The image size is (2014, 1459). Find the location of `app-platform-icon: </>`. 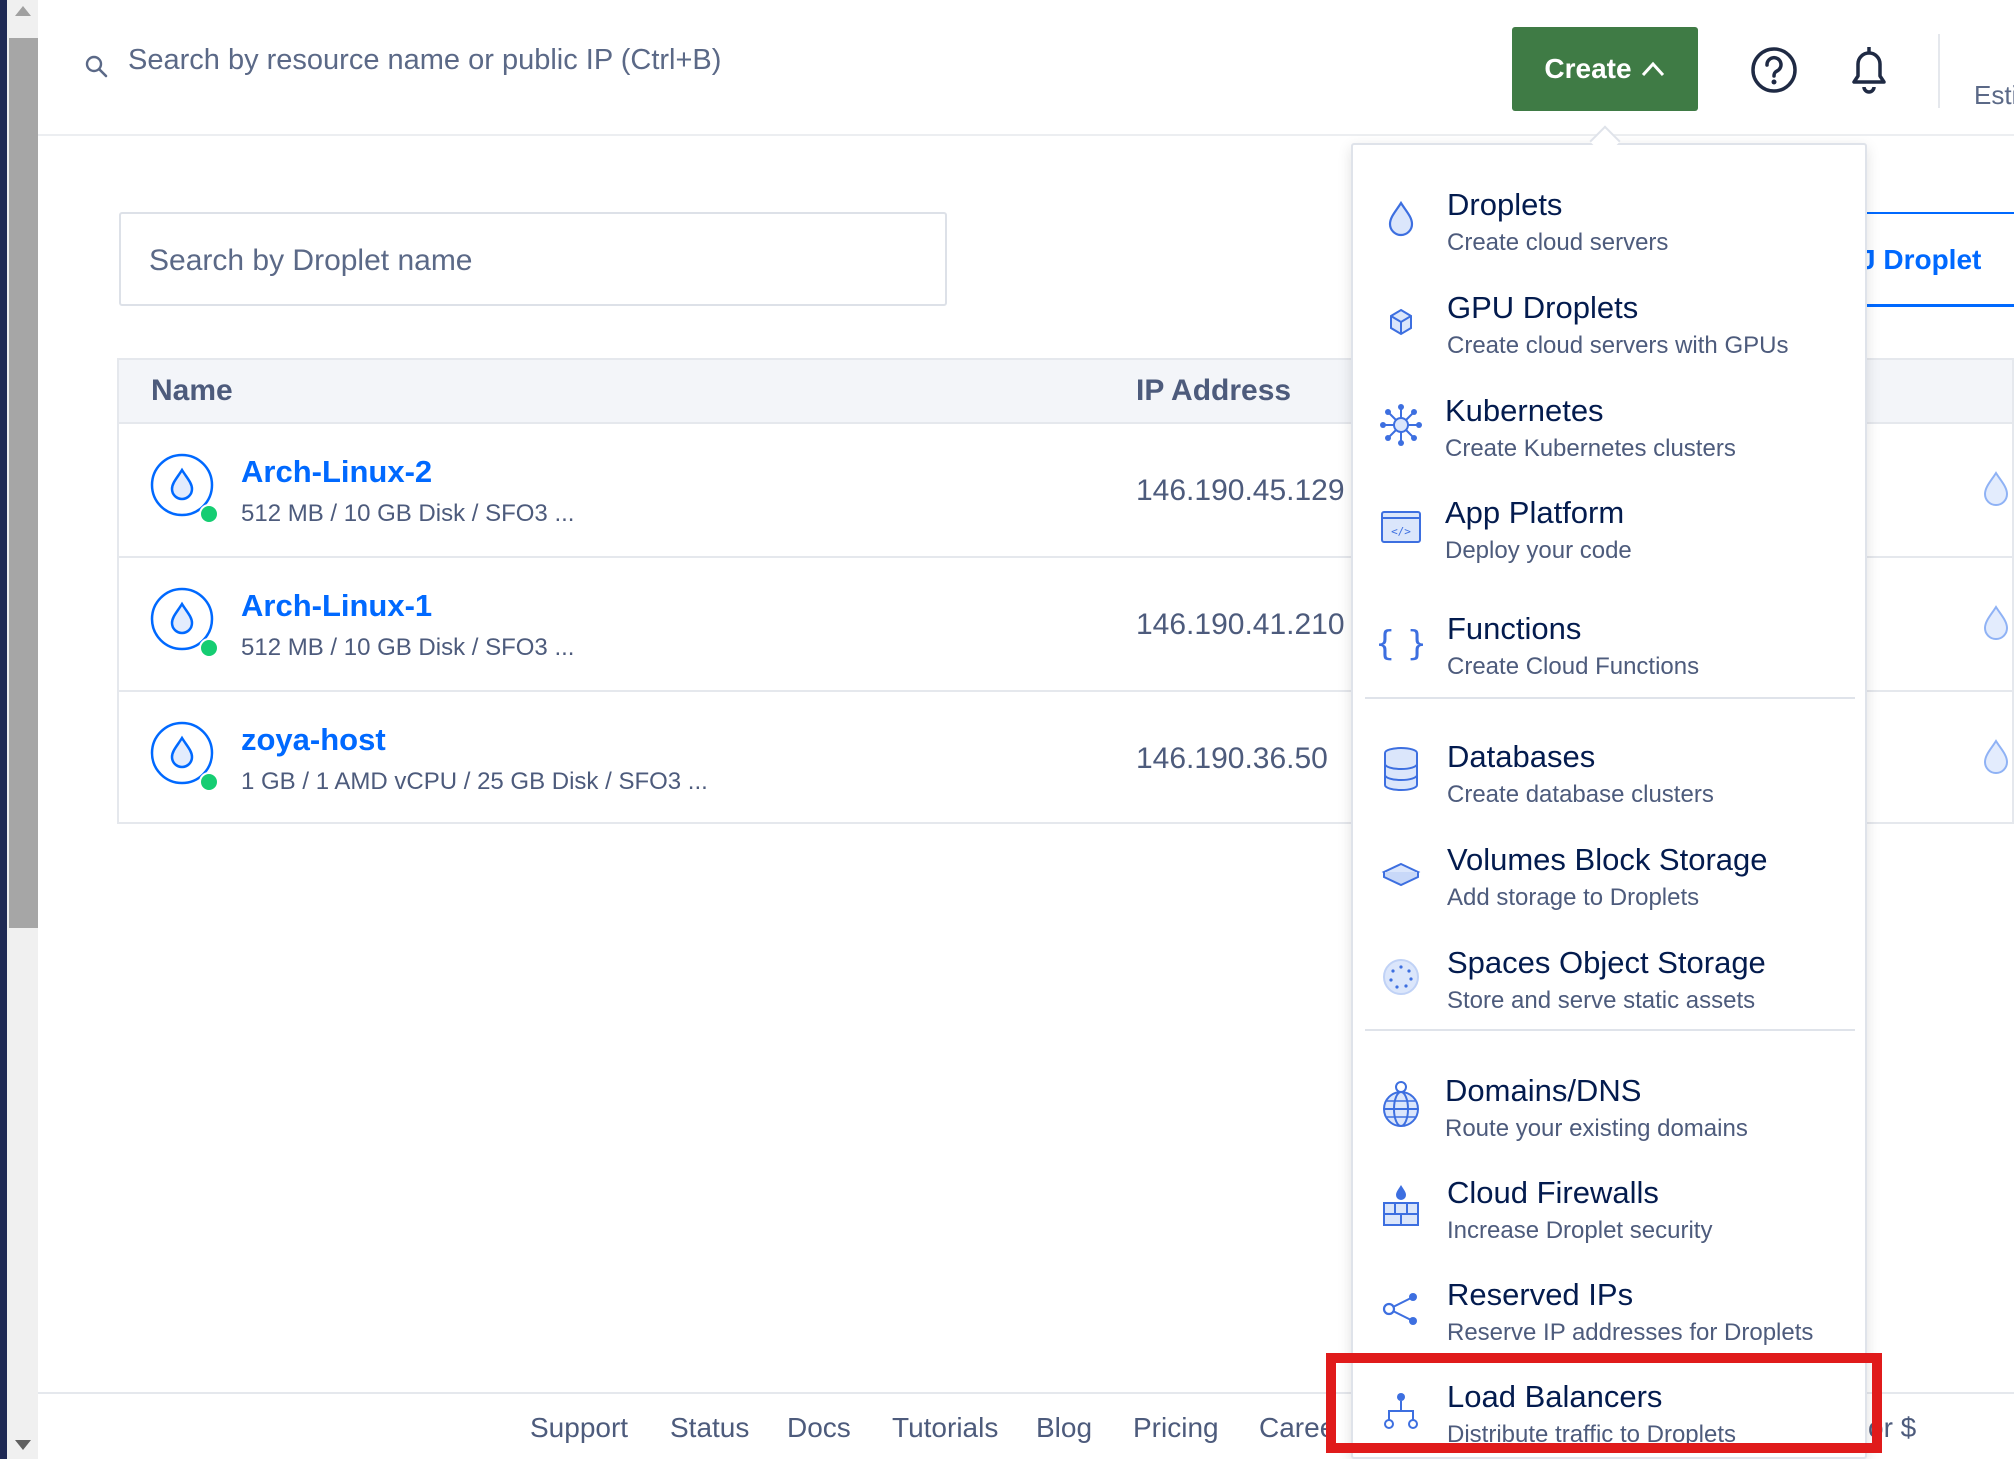

app-platform-icon: </> is located at coordinates (1401, 527).